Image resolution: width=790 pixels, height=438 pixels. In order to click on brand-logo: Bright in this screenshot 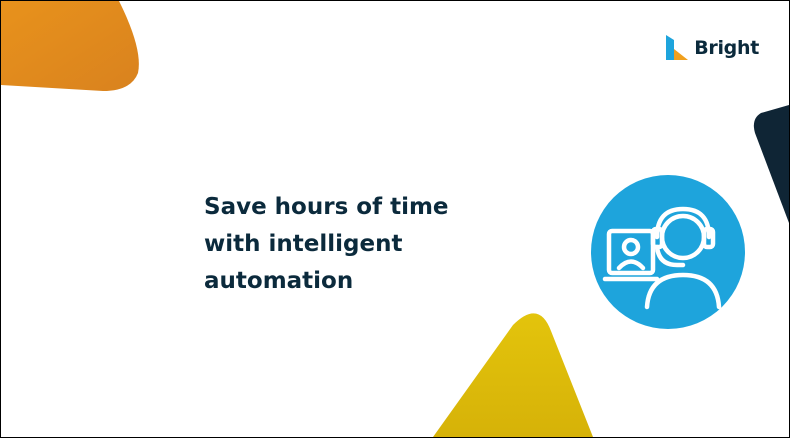, I will do `click(712, 47)`.